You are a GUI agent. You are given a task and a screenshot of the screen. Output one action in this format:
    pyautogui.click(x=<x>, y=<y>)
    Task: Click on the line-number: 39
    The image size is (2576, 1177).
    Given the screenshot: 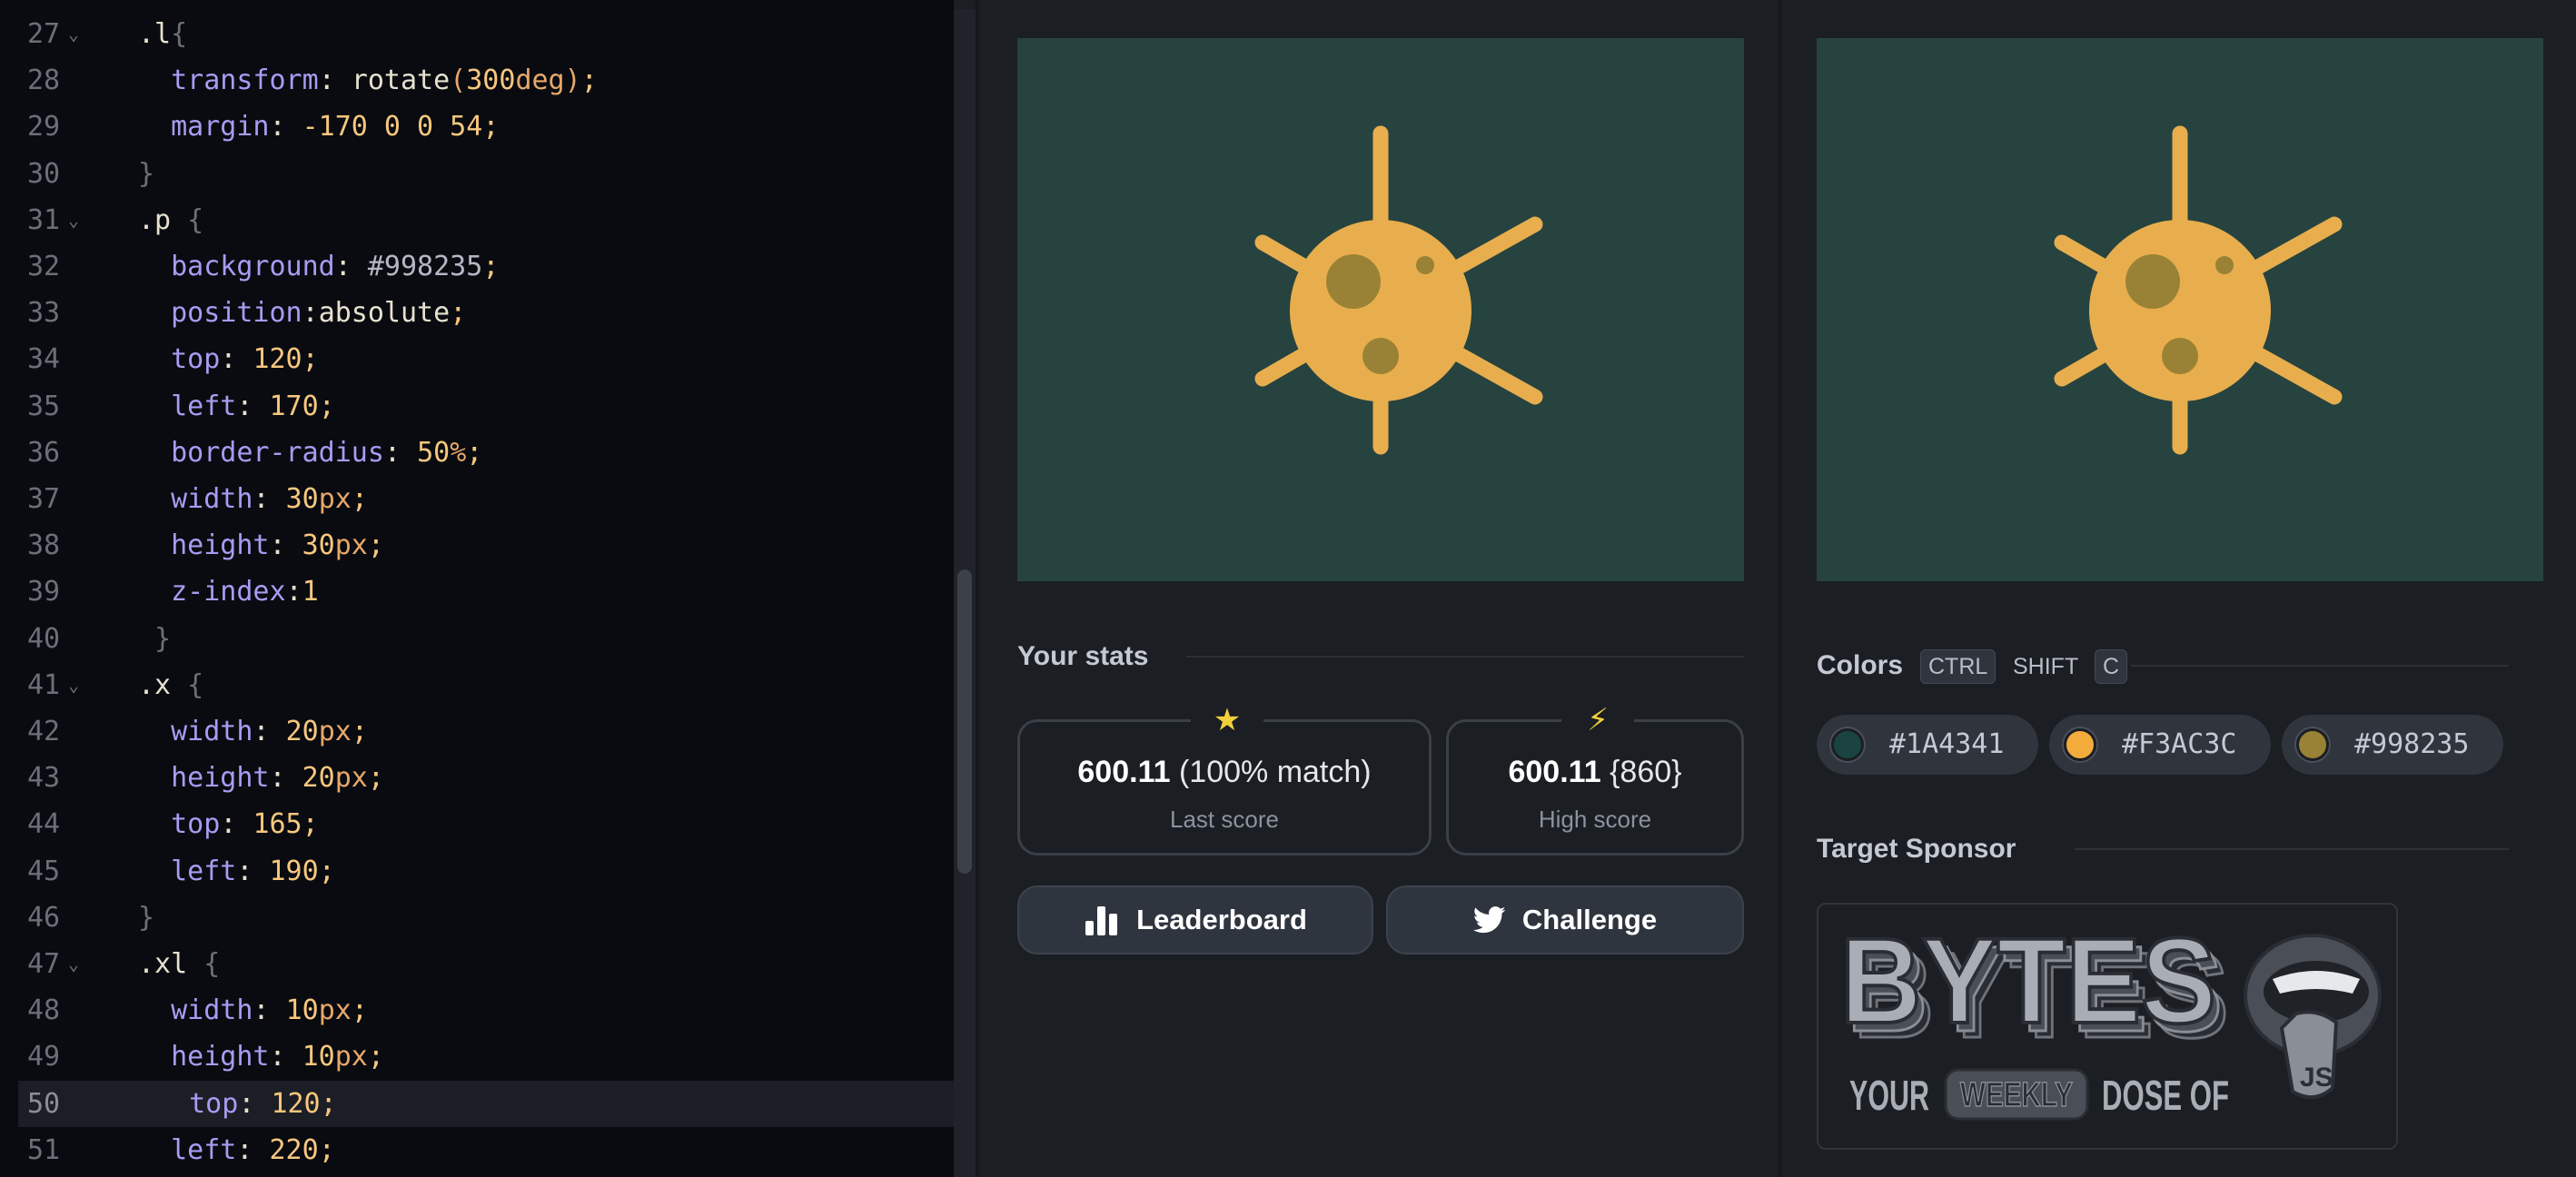 What is the action you would take?
    pyautogui.click(x=44, y=592)
    